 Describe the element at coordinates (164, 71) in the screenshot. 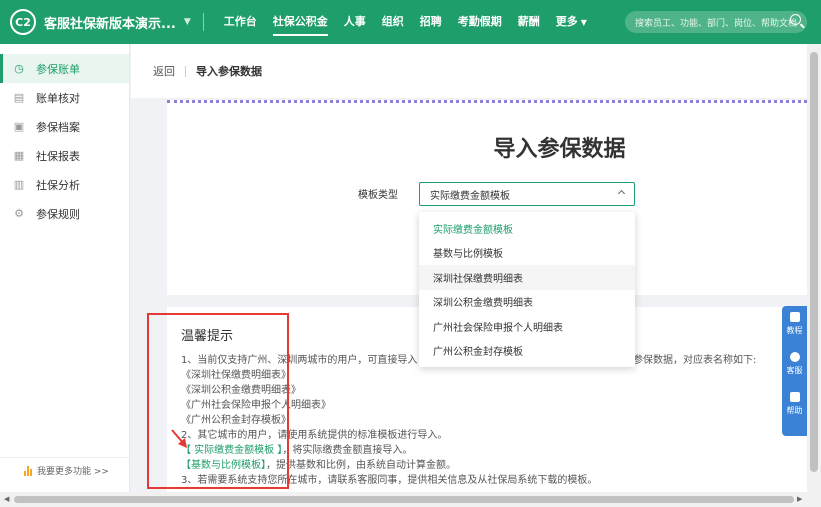

I see `back-link: 返回` at that location.